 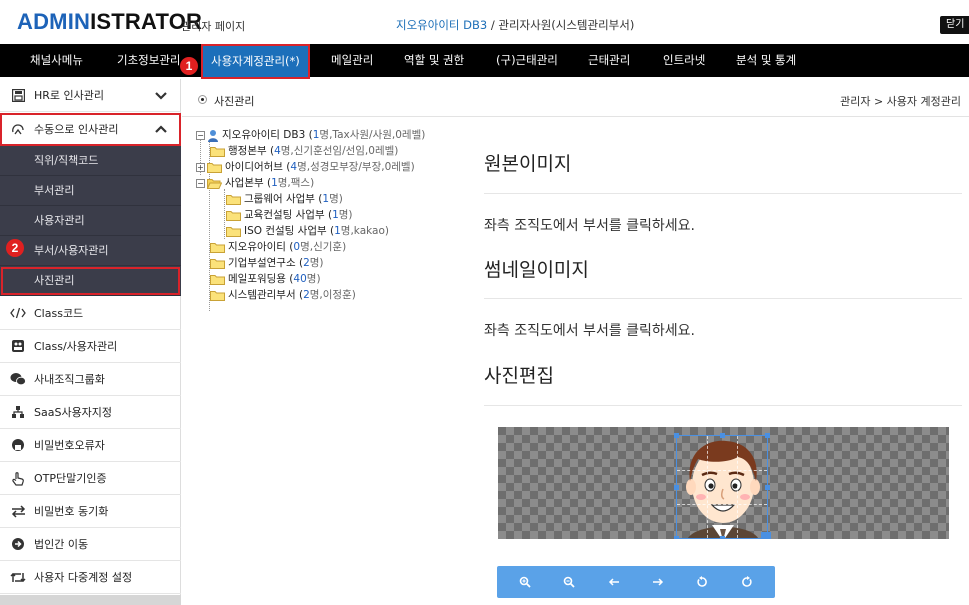 I want to click on move-right-button, so click(x=658, y=582).